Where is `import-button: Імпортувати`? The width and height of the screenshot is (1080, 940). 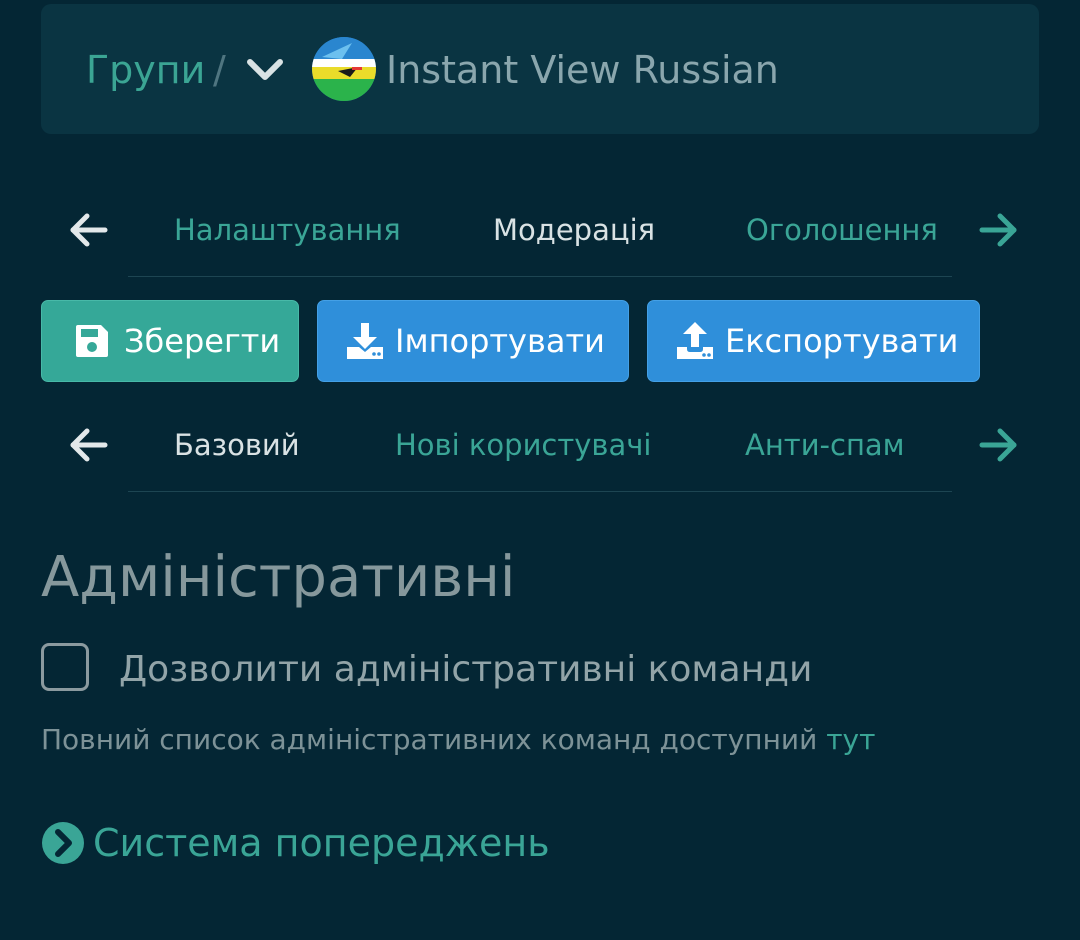
import-button: Імпортувати is located at coordinates (473, 341).